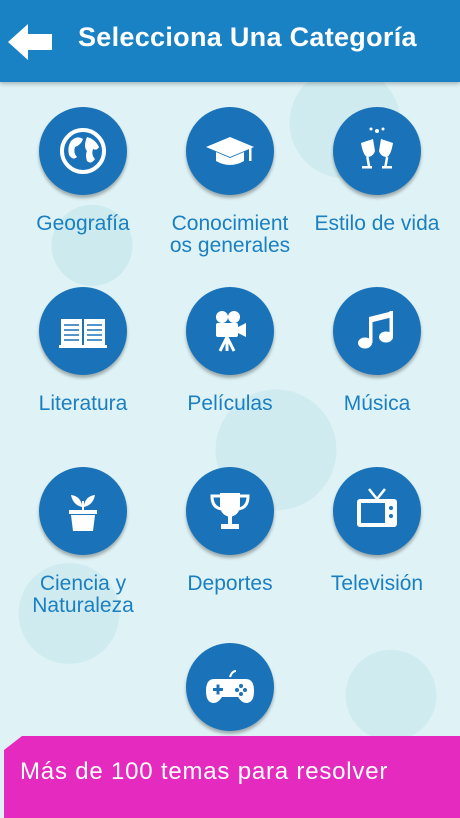  Describe the element at coordinates (230, 234) in the screenshot. I see `category-label: Conocimient os generales` at that location.